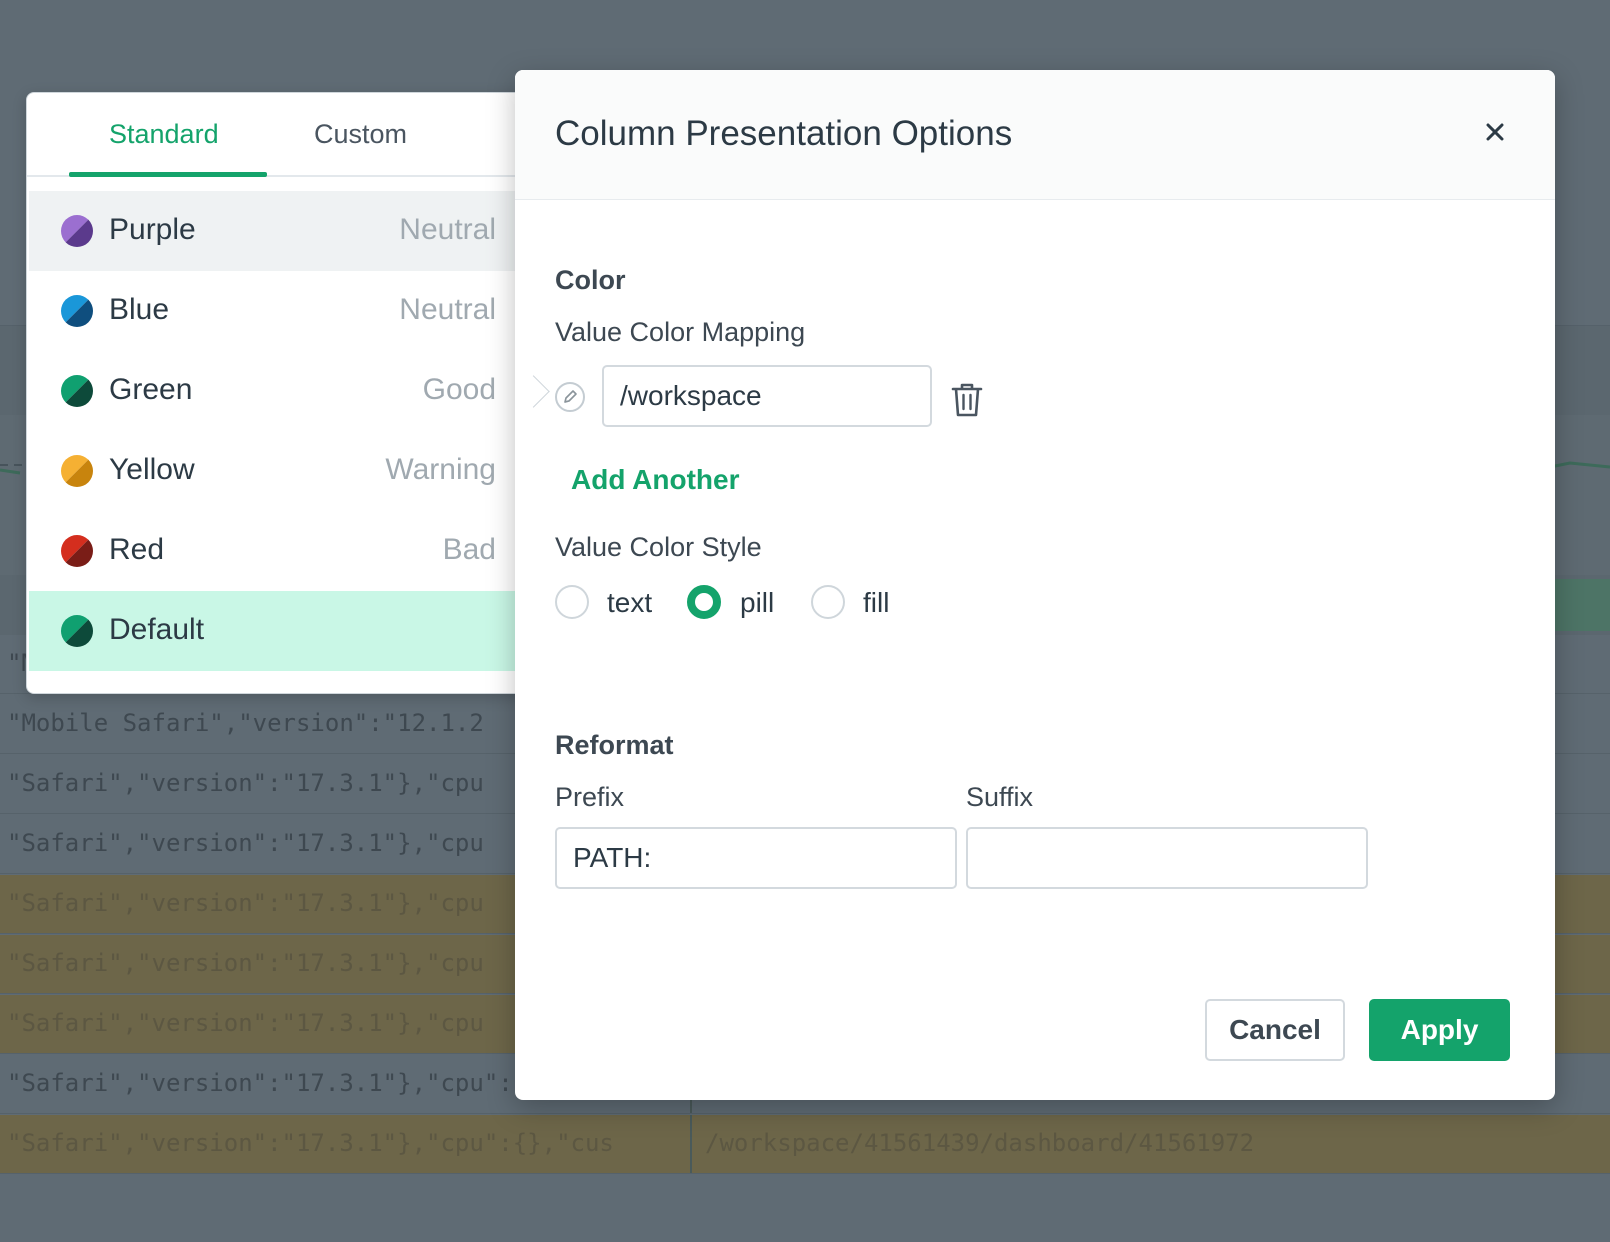 This screenshot has height=1242, width=1610. I want to click on value-color-style-options: text pill fill, so click(755, 605).